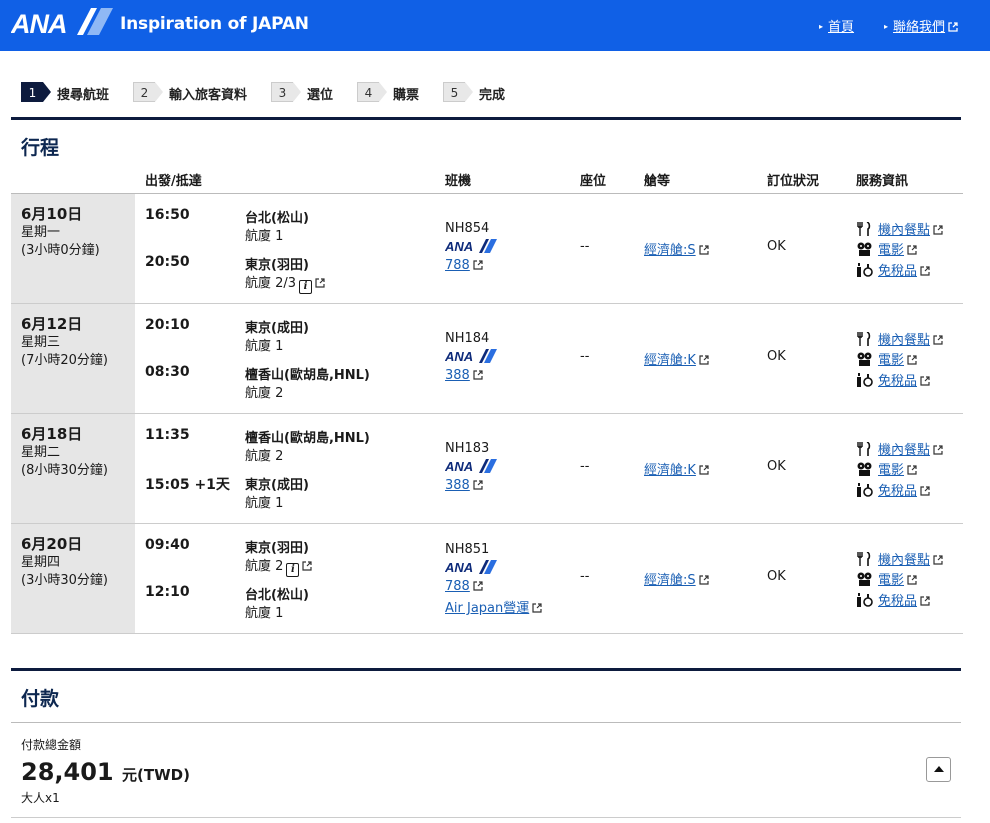 The image size is (990, 823). What do you see at coordinates (467, 338) in the screenshot?
I see `flight-number: NH184` at bounding box center [467, 338].